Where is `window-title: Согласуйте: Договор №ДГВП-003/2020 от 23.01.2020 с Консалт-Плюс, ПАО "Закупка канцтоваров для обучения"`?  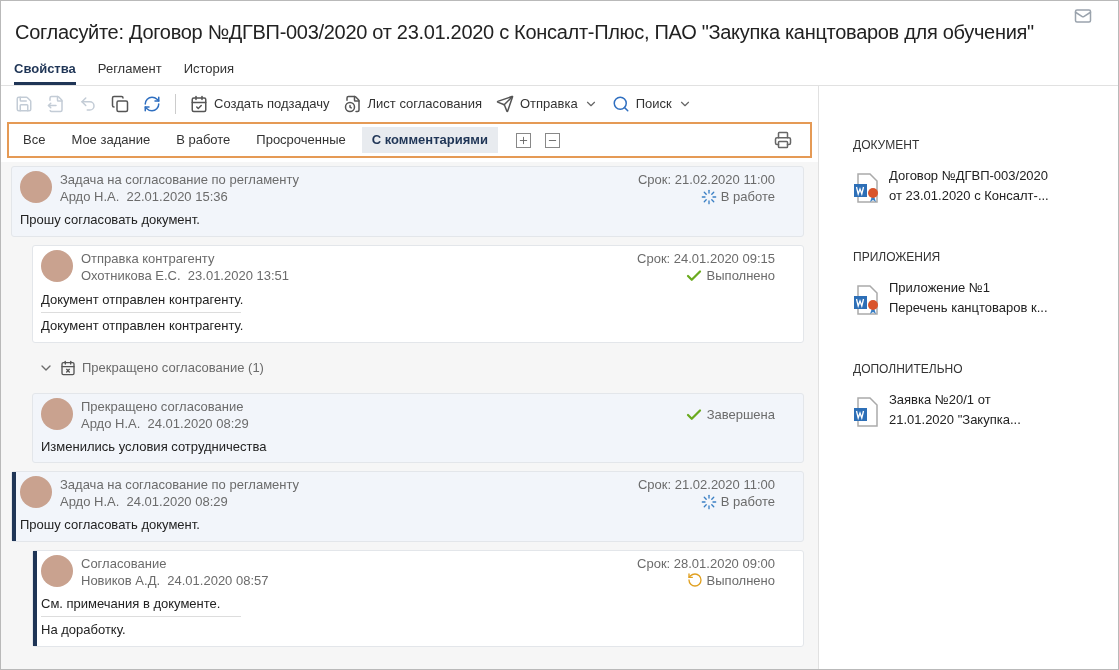
window-title: Согласуйте: Договор №ДГВП-003/2020 от 23.01.2020 с Консалт-Плюс, ПАО "Закупка канцтоваров для обучения" is located at coordinates (524, 32).